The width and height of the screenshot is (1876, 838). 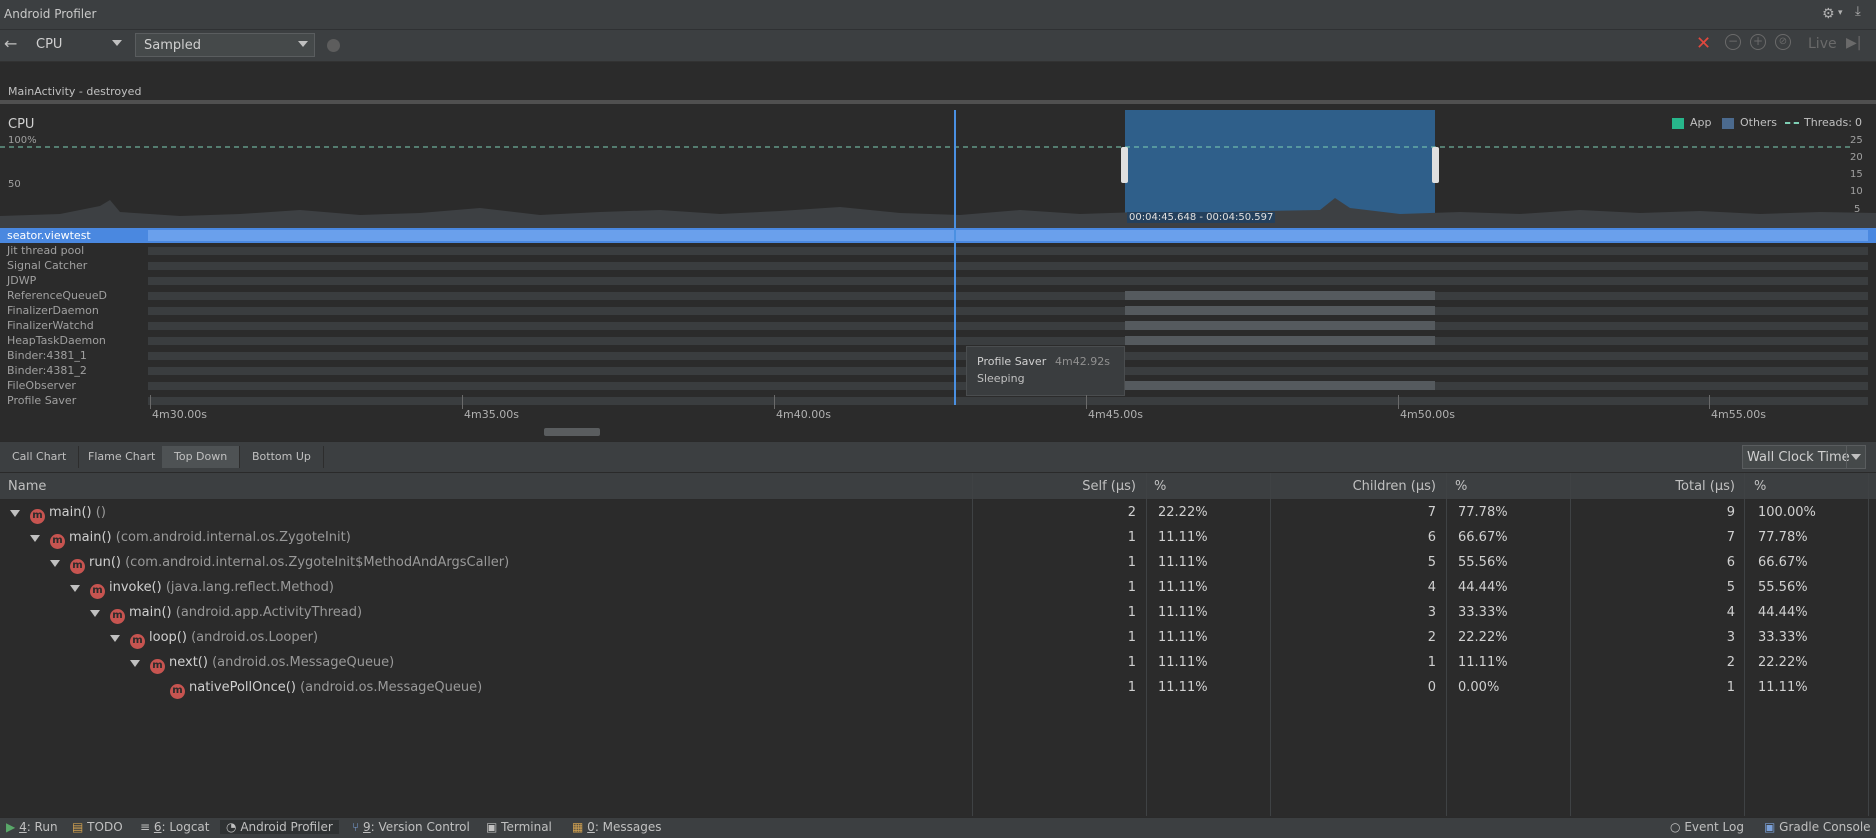 I want to click on self-pct-cell: 22.22%, so click(x=1183, y=512).